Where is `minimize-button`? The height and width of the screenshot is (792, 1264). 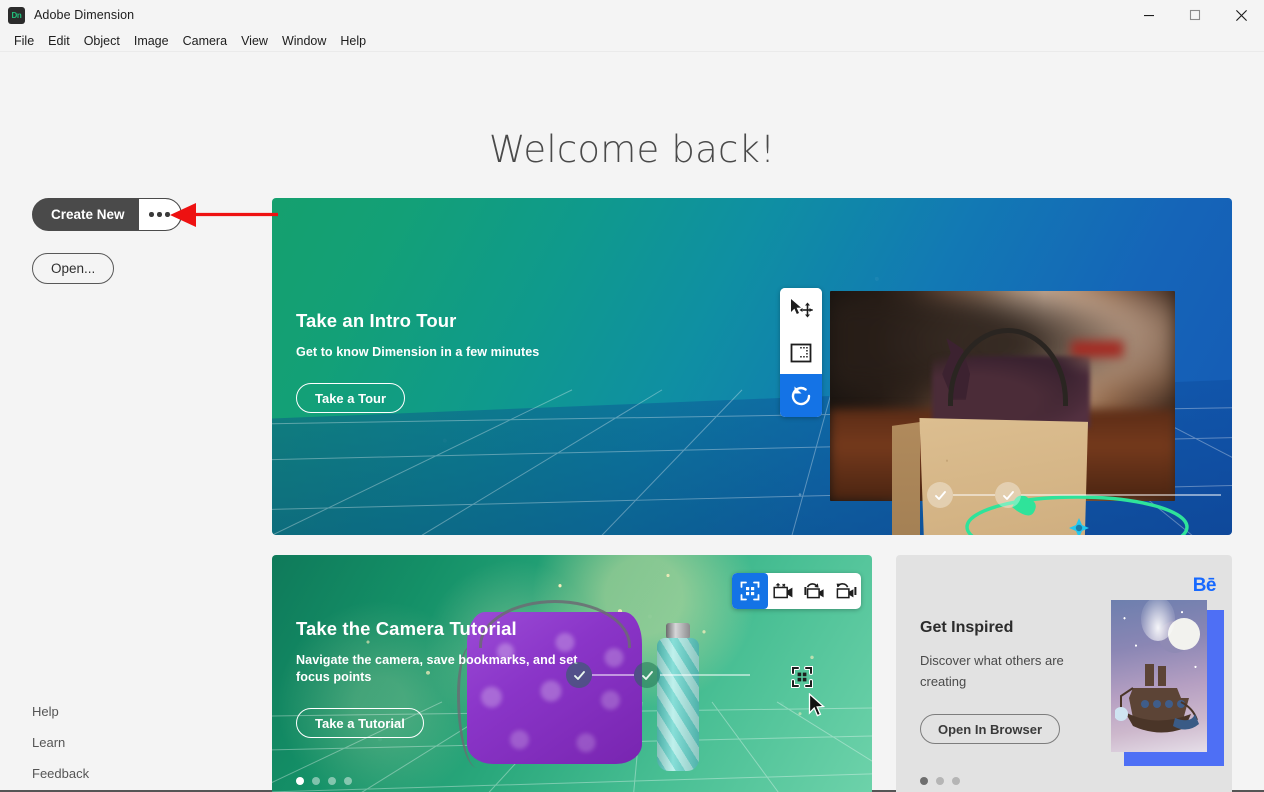
minimize-button is located at coordinates (1149, 15).